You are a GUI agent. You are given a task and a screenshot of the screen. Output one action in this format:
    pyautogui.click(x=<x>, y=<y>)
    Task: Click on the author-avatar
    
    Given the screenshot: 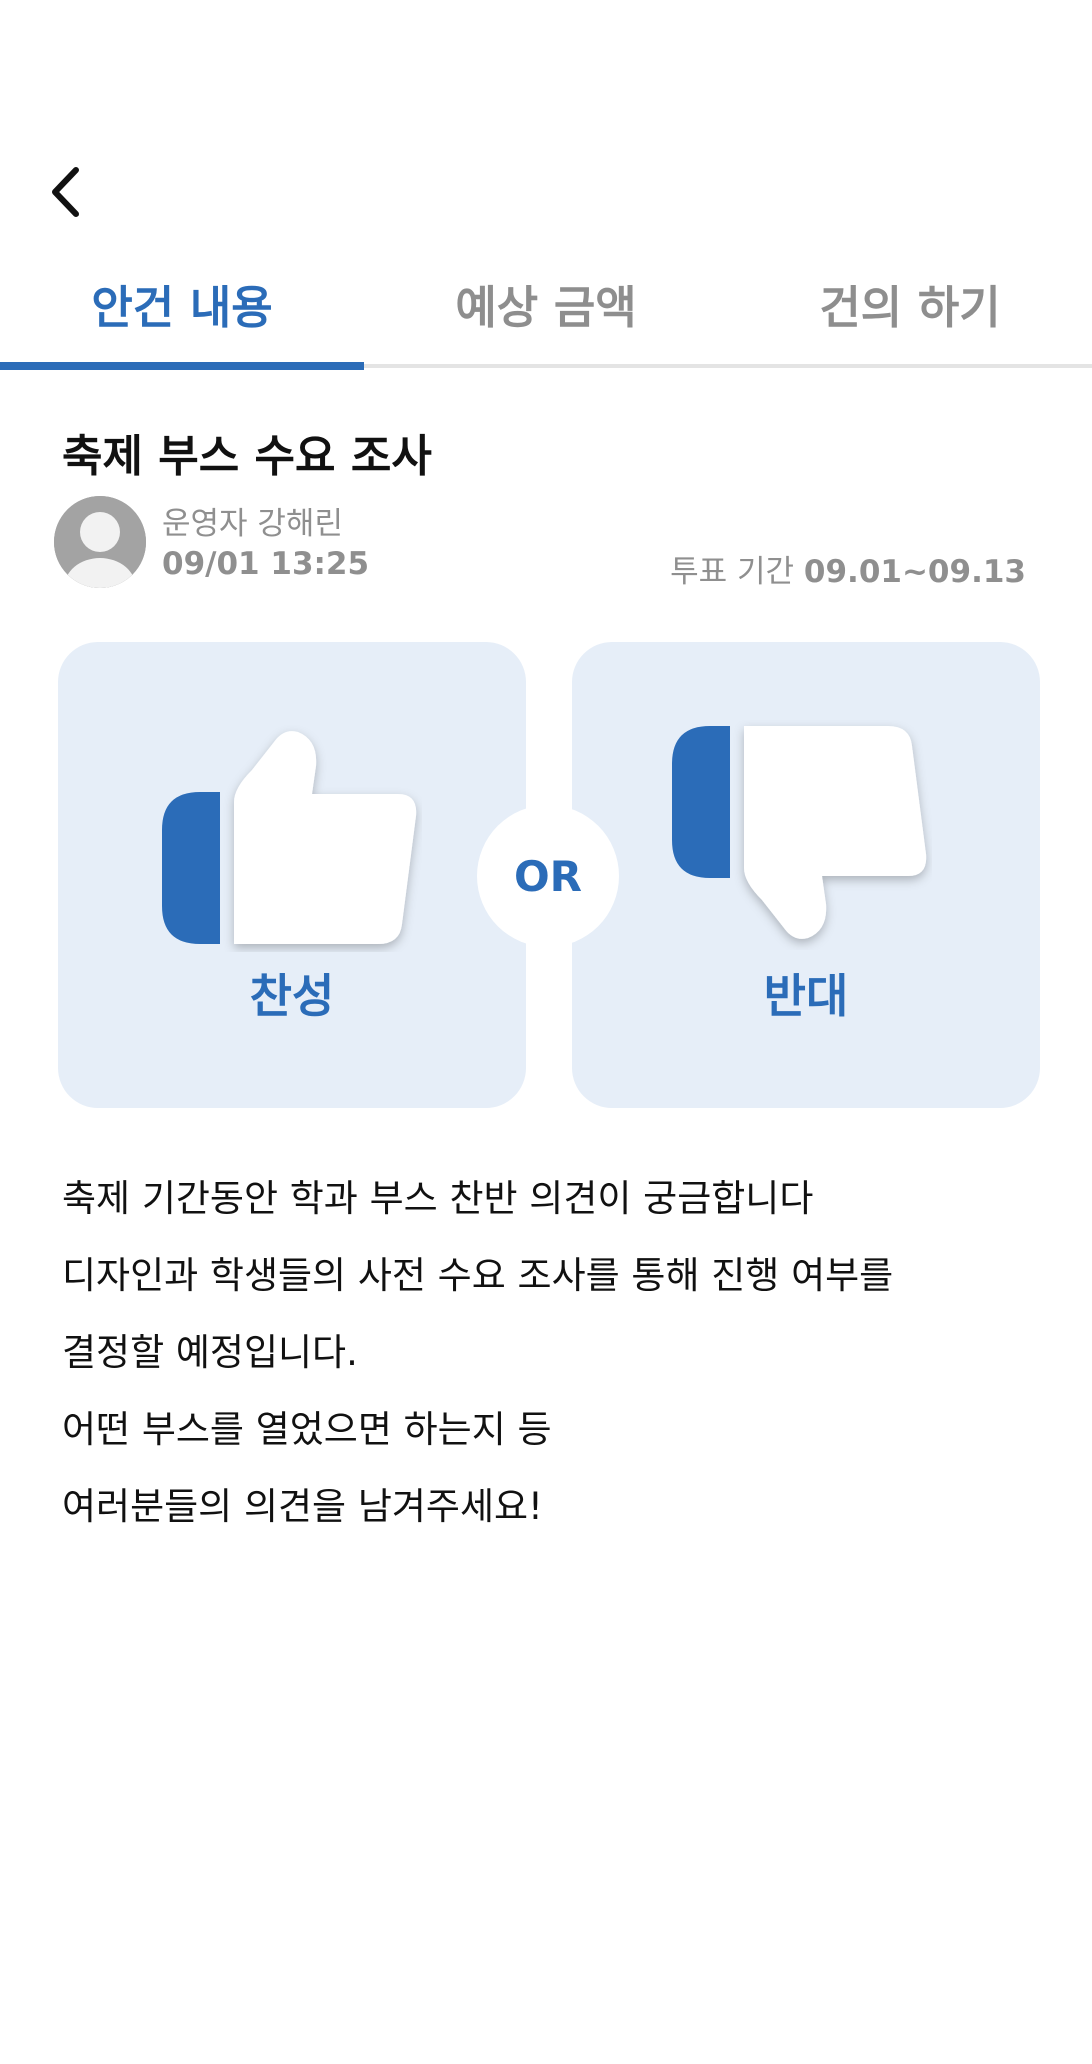 What is the action you would take?
    pyautogui.click(x=100, y=542)
    